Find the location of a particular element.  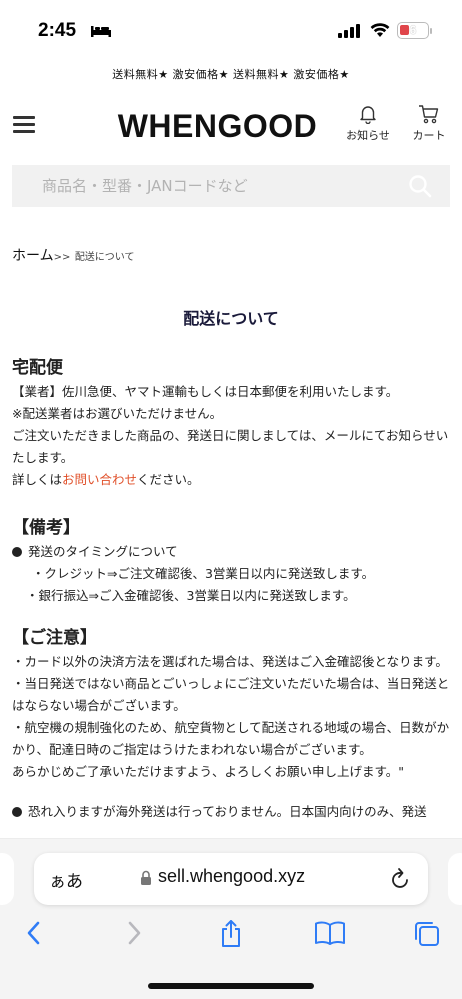

url-text: sell.whengood.xyz is located at coordinates (231, 876).